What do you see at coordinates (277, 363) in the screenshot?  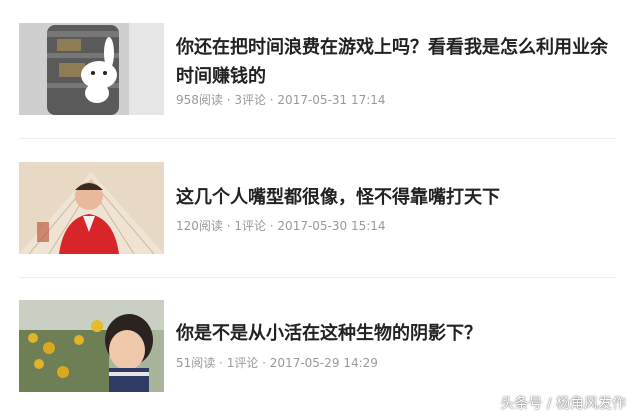 I see `article-meta-3: 51阅读 · 1评论 · 2017-05-29 14:29` at bounding box center [277, 363].